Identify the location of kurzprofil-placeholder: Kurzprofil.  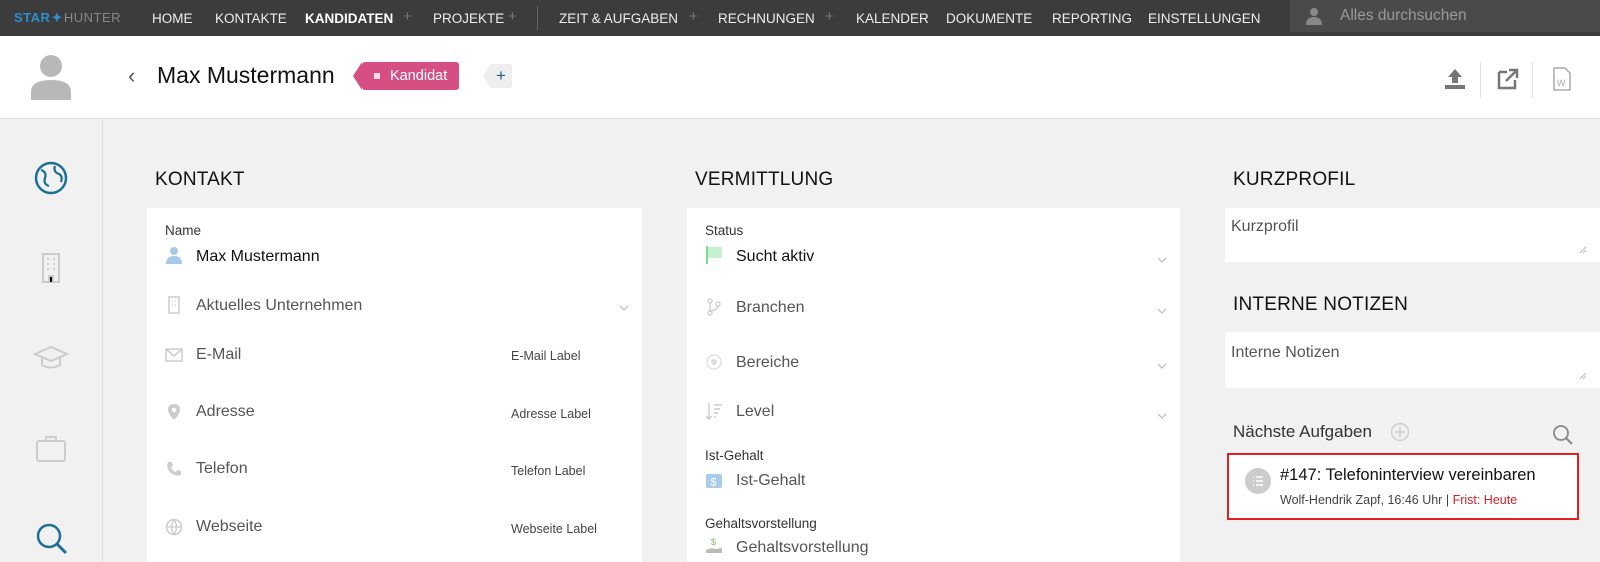
(1265, 226).